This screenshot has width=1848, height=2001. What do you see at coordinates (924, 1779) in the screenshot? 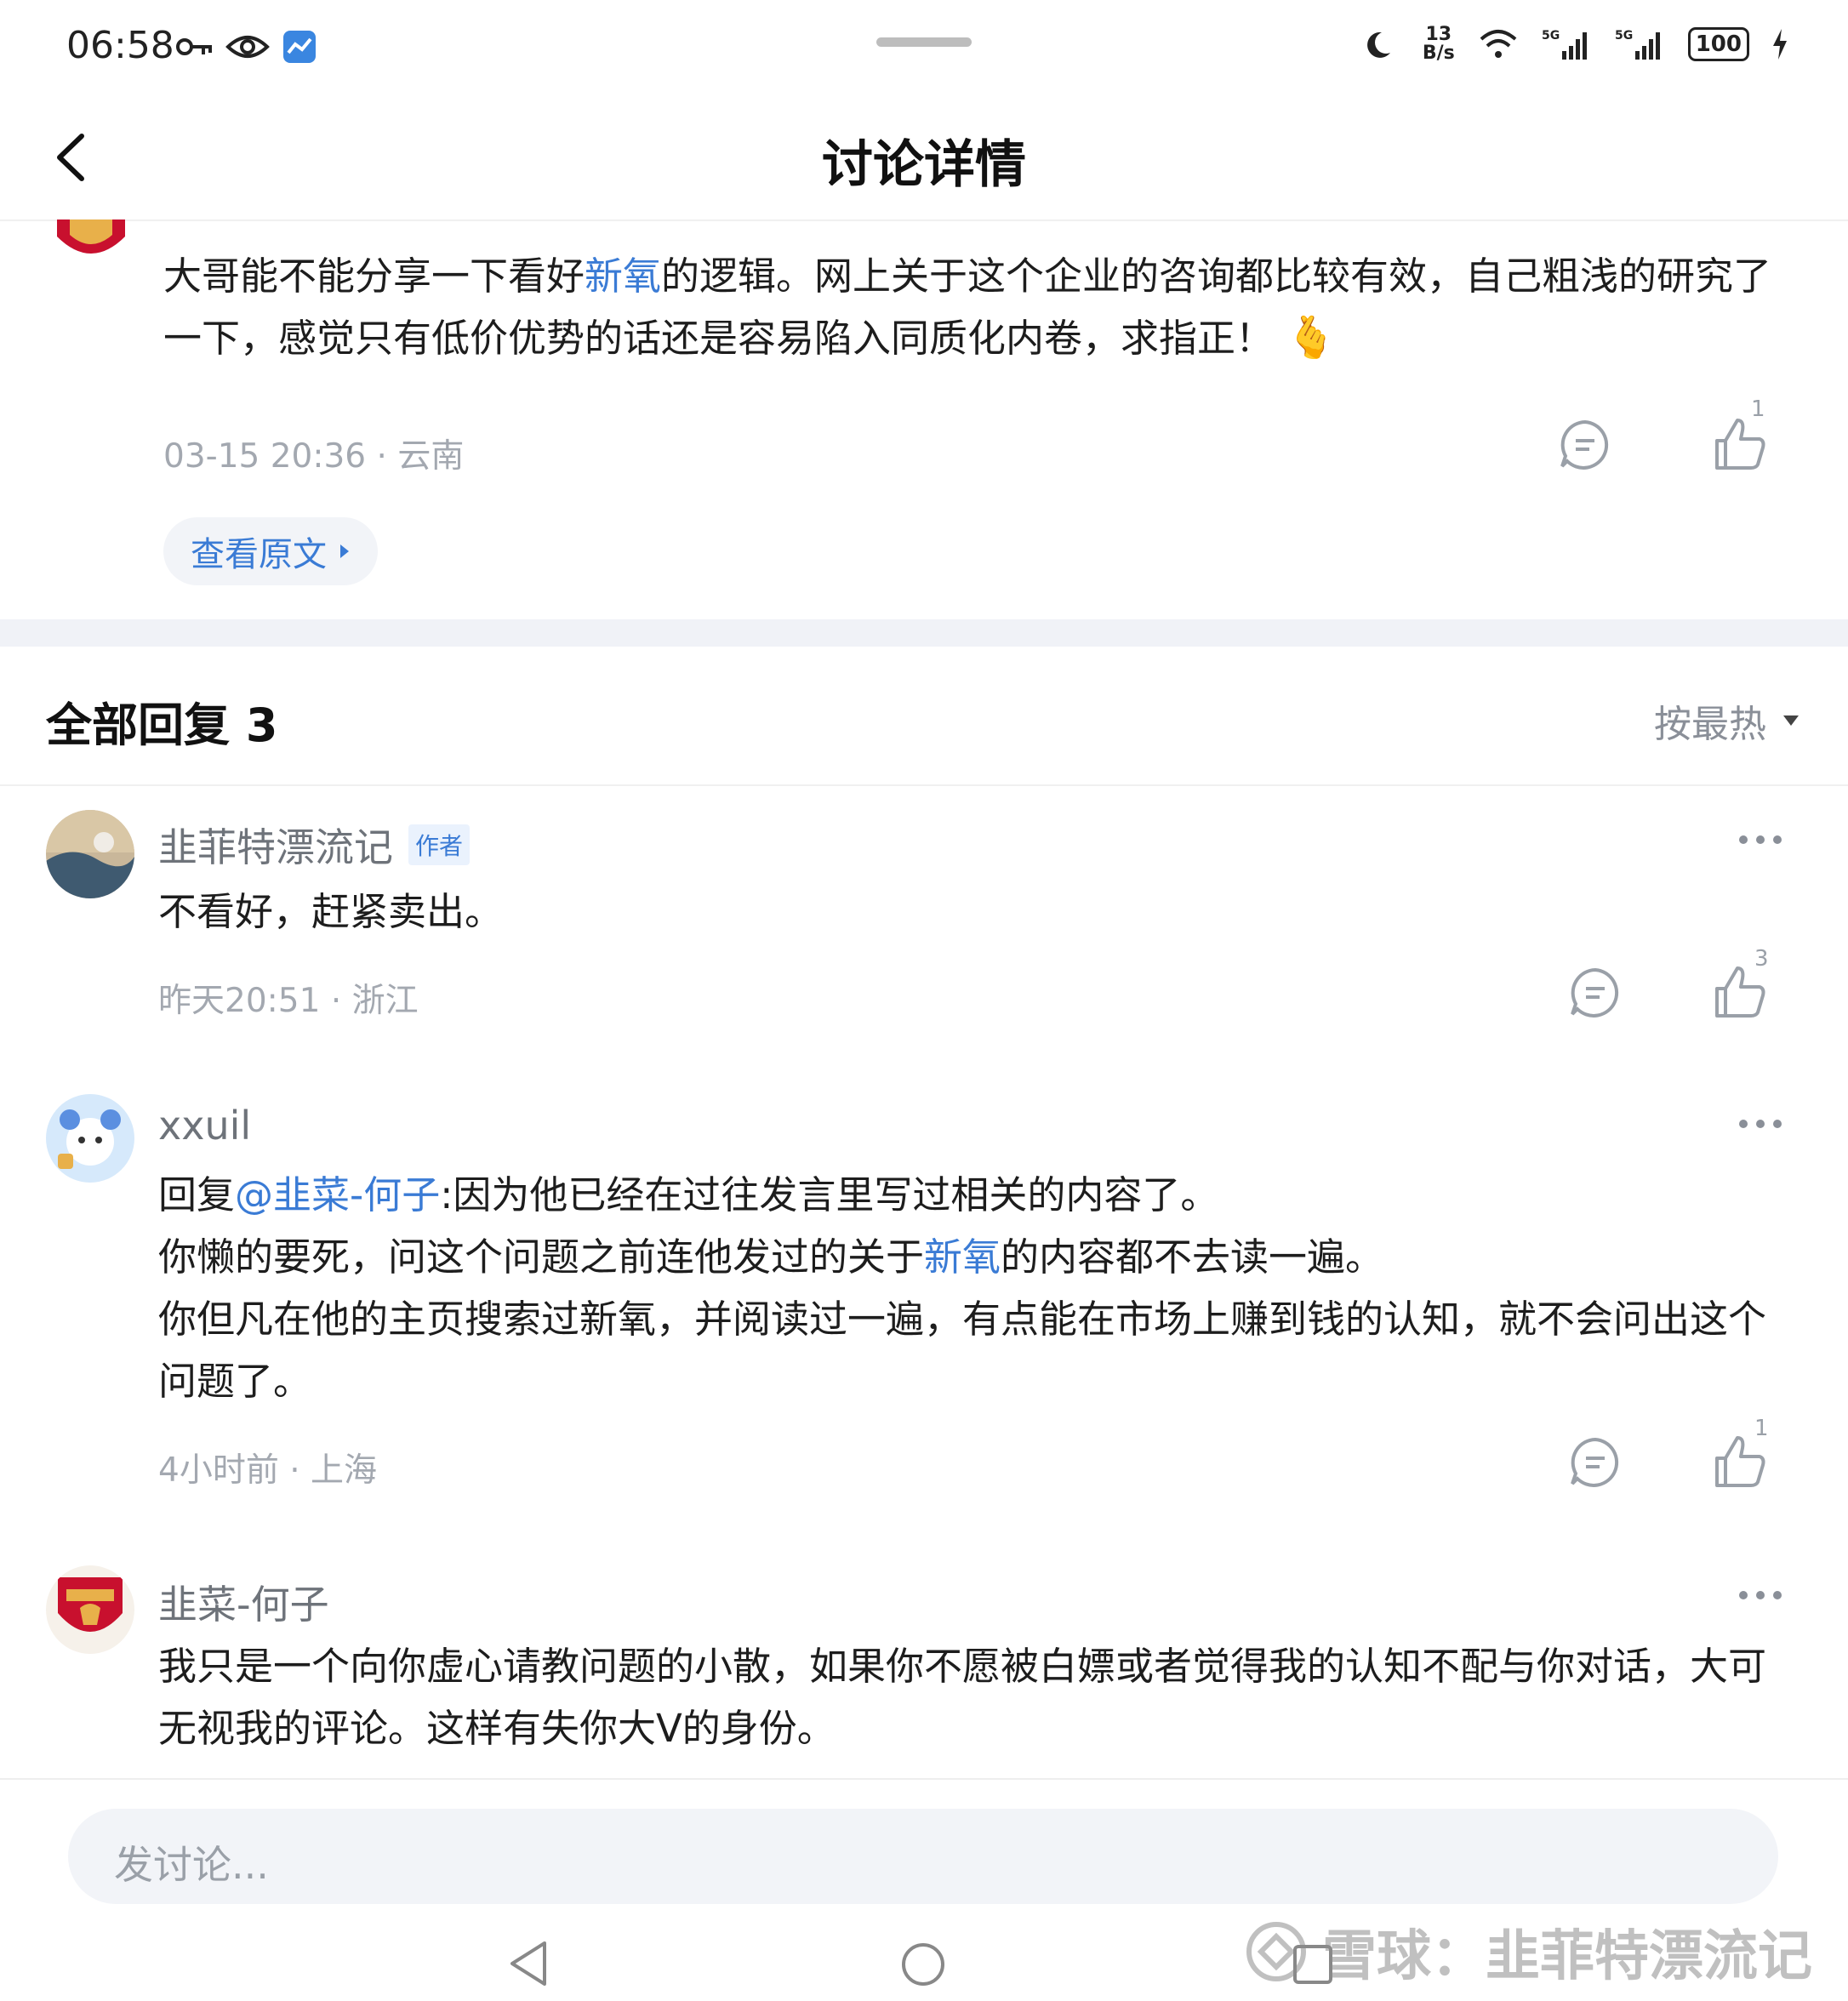
I see `composer-divider` at bounding box center [924, 1779].